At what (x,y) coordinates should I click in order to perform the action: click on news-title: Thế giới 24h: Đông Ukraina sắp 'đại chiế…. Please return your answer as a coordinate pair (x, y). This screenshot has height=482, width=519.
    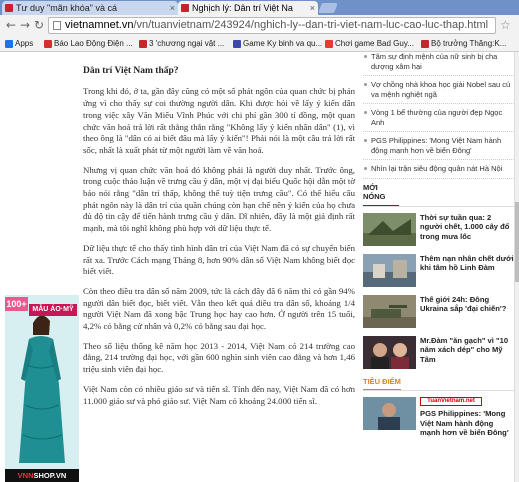
    Looking at the image, I should click on (467, 304).